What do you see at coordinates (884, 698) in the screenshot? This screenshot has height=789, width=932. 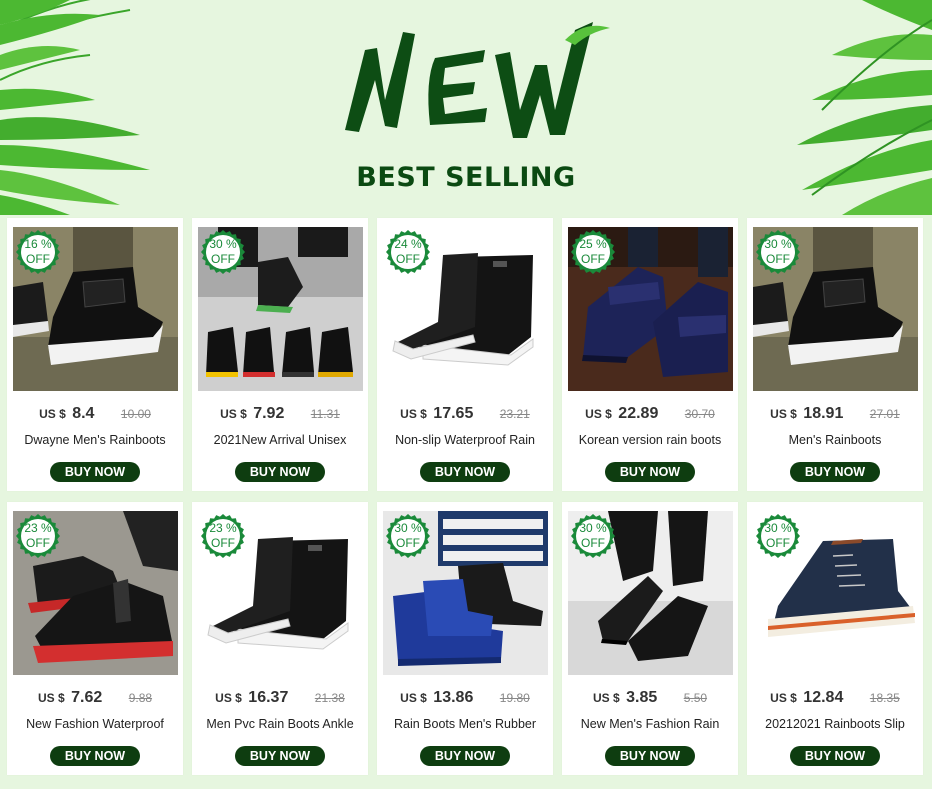 I see `original-price: 18.35` at bounding box center [884, 698].